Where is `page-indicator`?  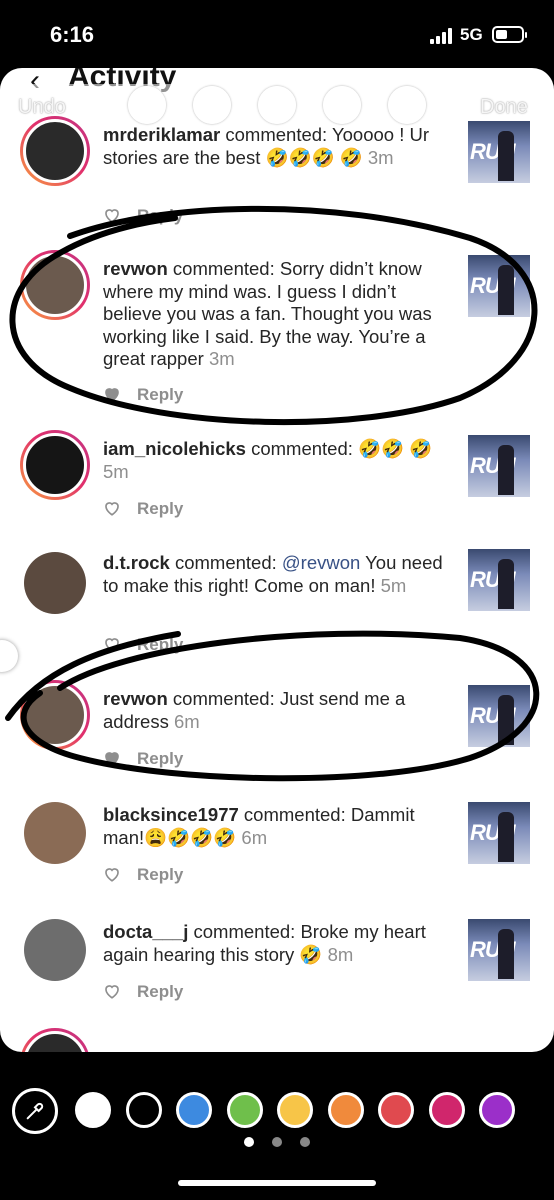
page-indicator is located at coordinates (277, 1141).